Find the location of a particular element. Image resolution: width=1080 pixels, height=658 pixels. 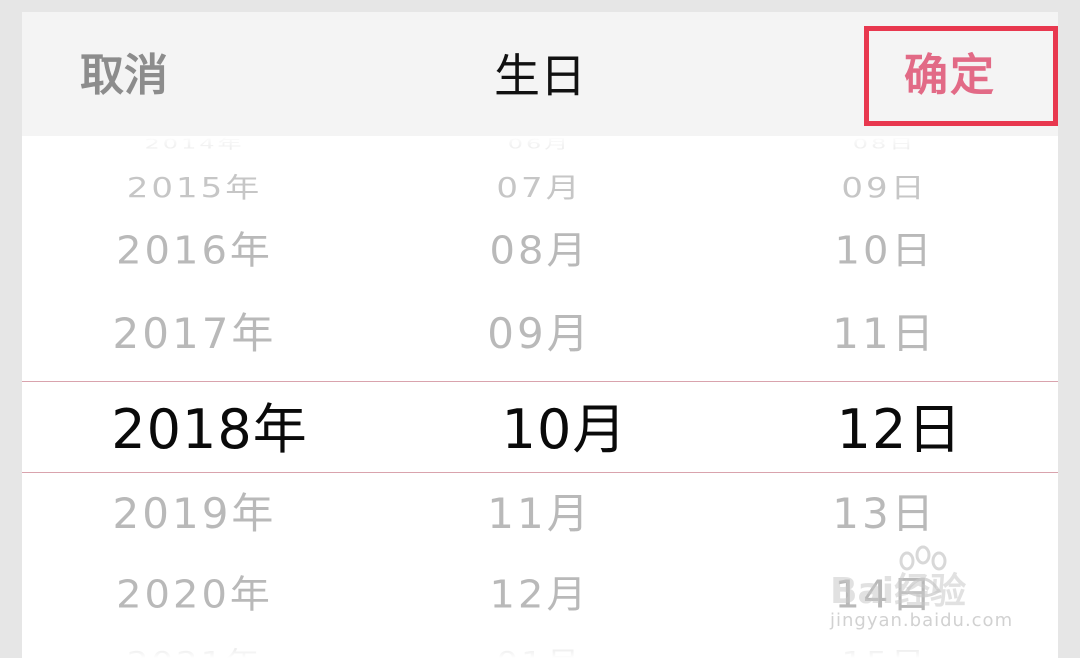

month-option: 08月 is located at coordinates (539, 250).